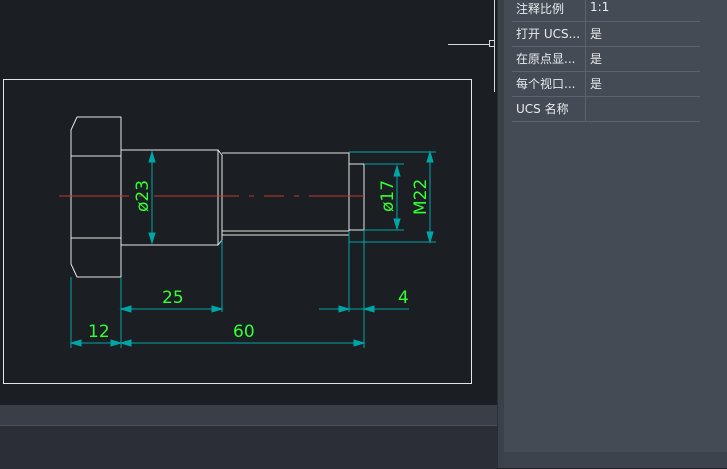 This screenshot has height=469, width=727. Describe the element at coordinates (494, 46) in the screenshot. I see `crosshair-line-vertical` at that location.